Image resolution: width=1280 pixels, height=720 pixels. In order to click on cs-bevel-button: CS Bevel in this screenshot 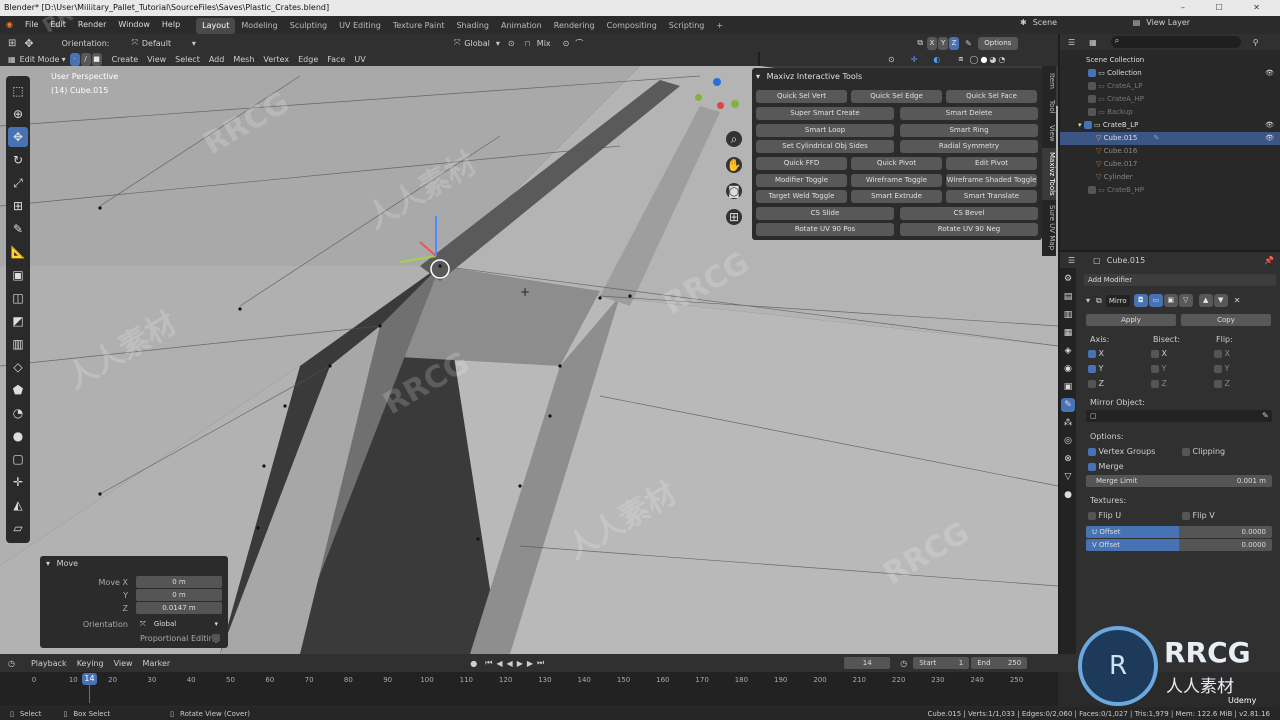, I will do `click(969, 213)`.